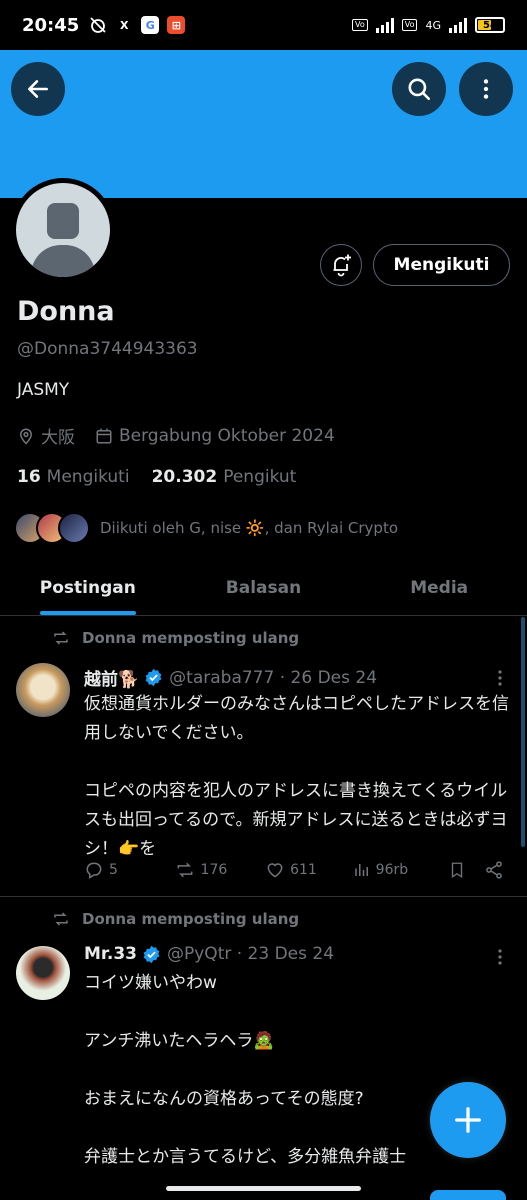 Image resolution: width=527 pixels, height=1200 pixels. I want to click on joined-item: Bergabung Oktober 2024, so click(215, 436).